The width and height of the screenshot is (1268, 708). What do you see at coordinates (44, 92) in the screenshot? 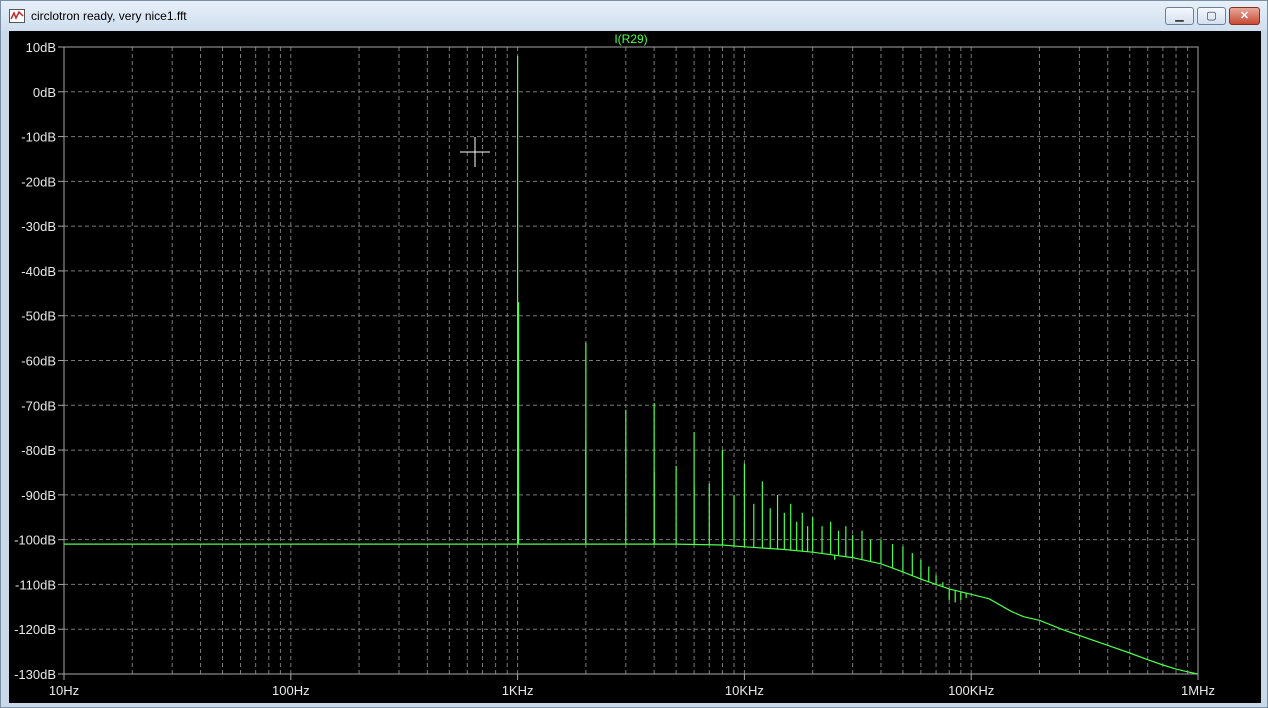
I see `y-tick-label: 0dB` at bounding box center [44, 92].